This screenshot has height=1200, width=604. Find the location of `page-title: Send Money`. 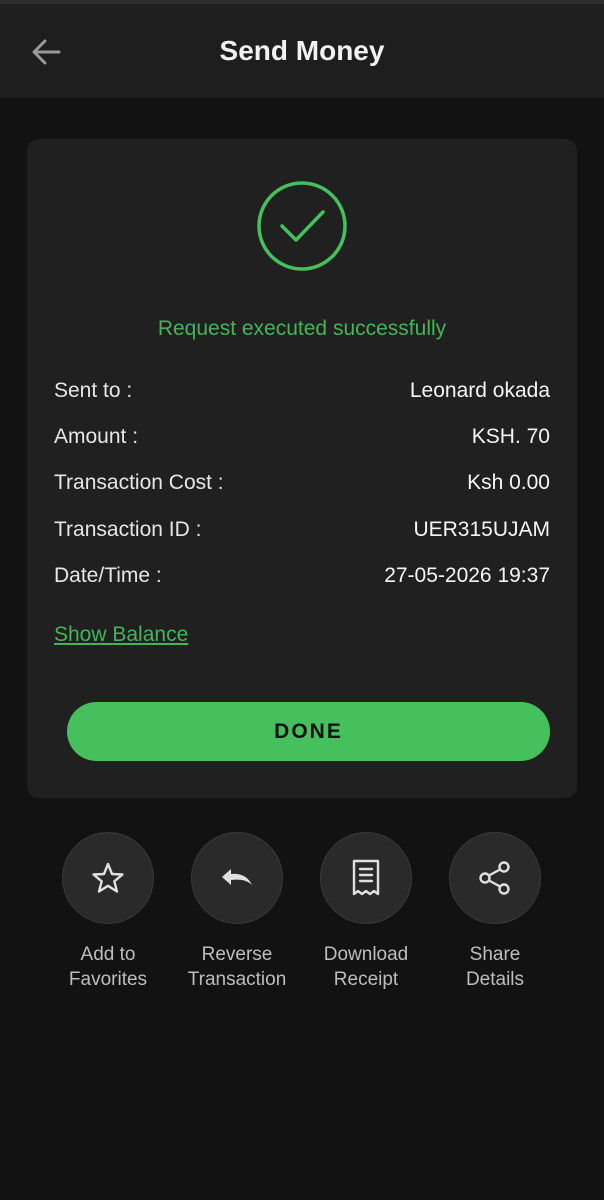

page-title: Send Money is located at coordinates (302, 50).